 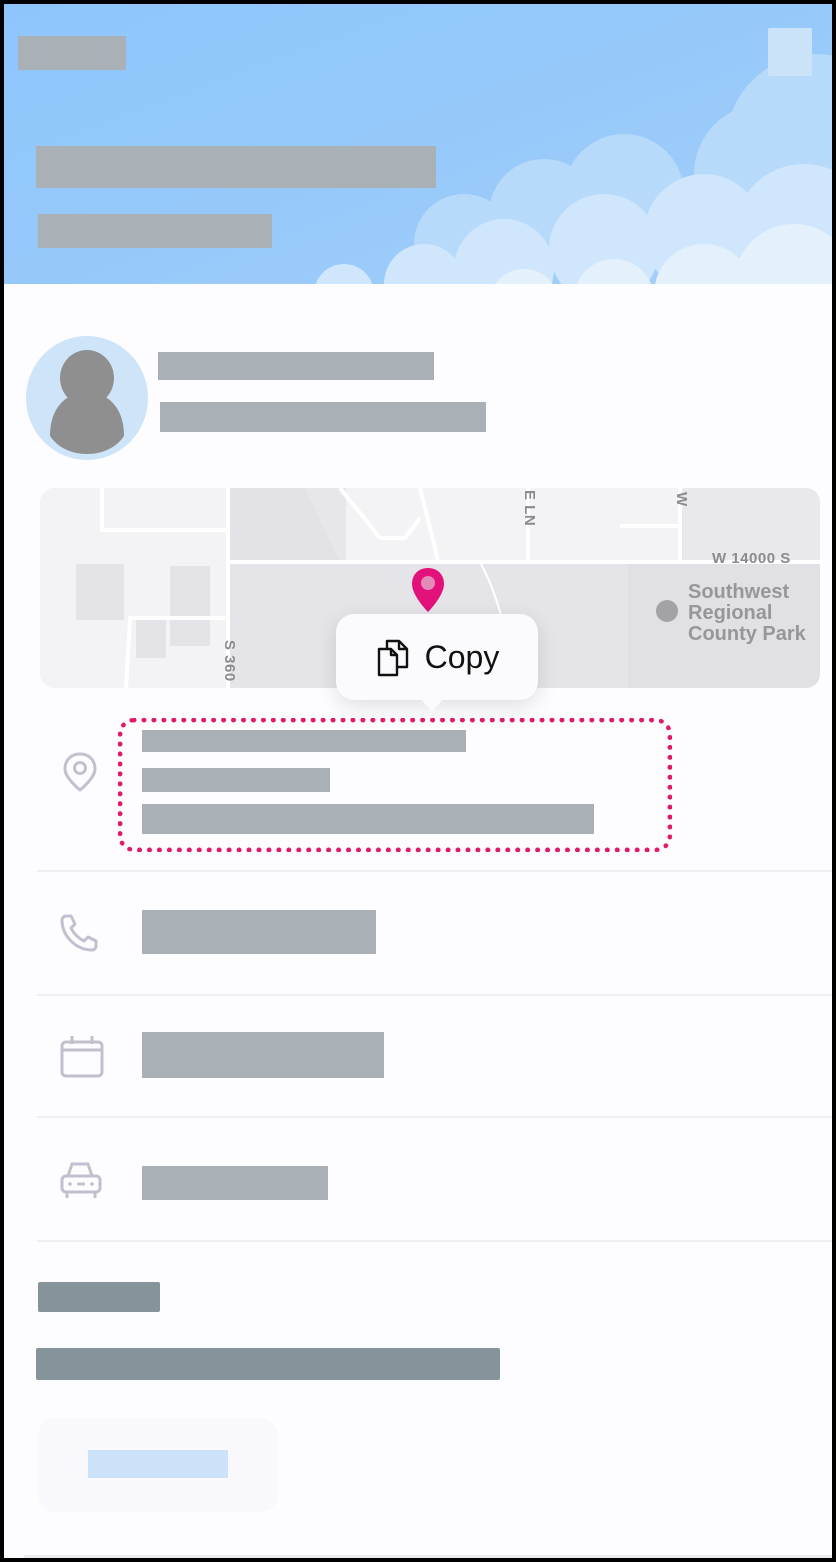 What do you see at coordinates (259, 932) in the screenshot?
I see `phone-value` at bounding box center [259, 932].